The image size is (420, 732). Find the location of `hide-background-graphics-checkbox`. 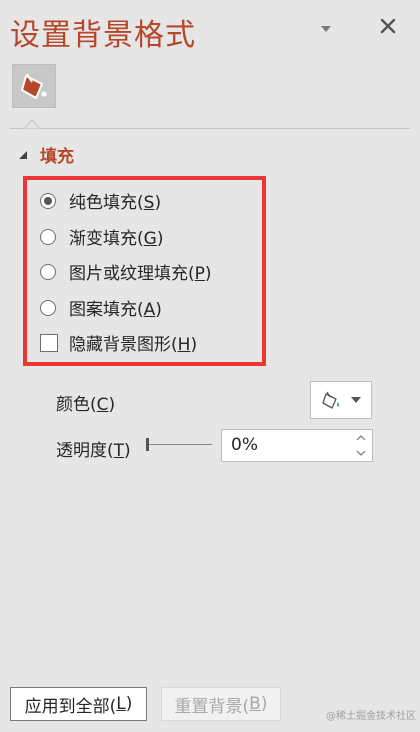

hide-background-graphics-checkbox is located at coordinates (49, 342).